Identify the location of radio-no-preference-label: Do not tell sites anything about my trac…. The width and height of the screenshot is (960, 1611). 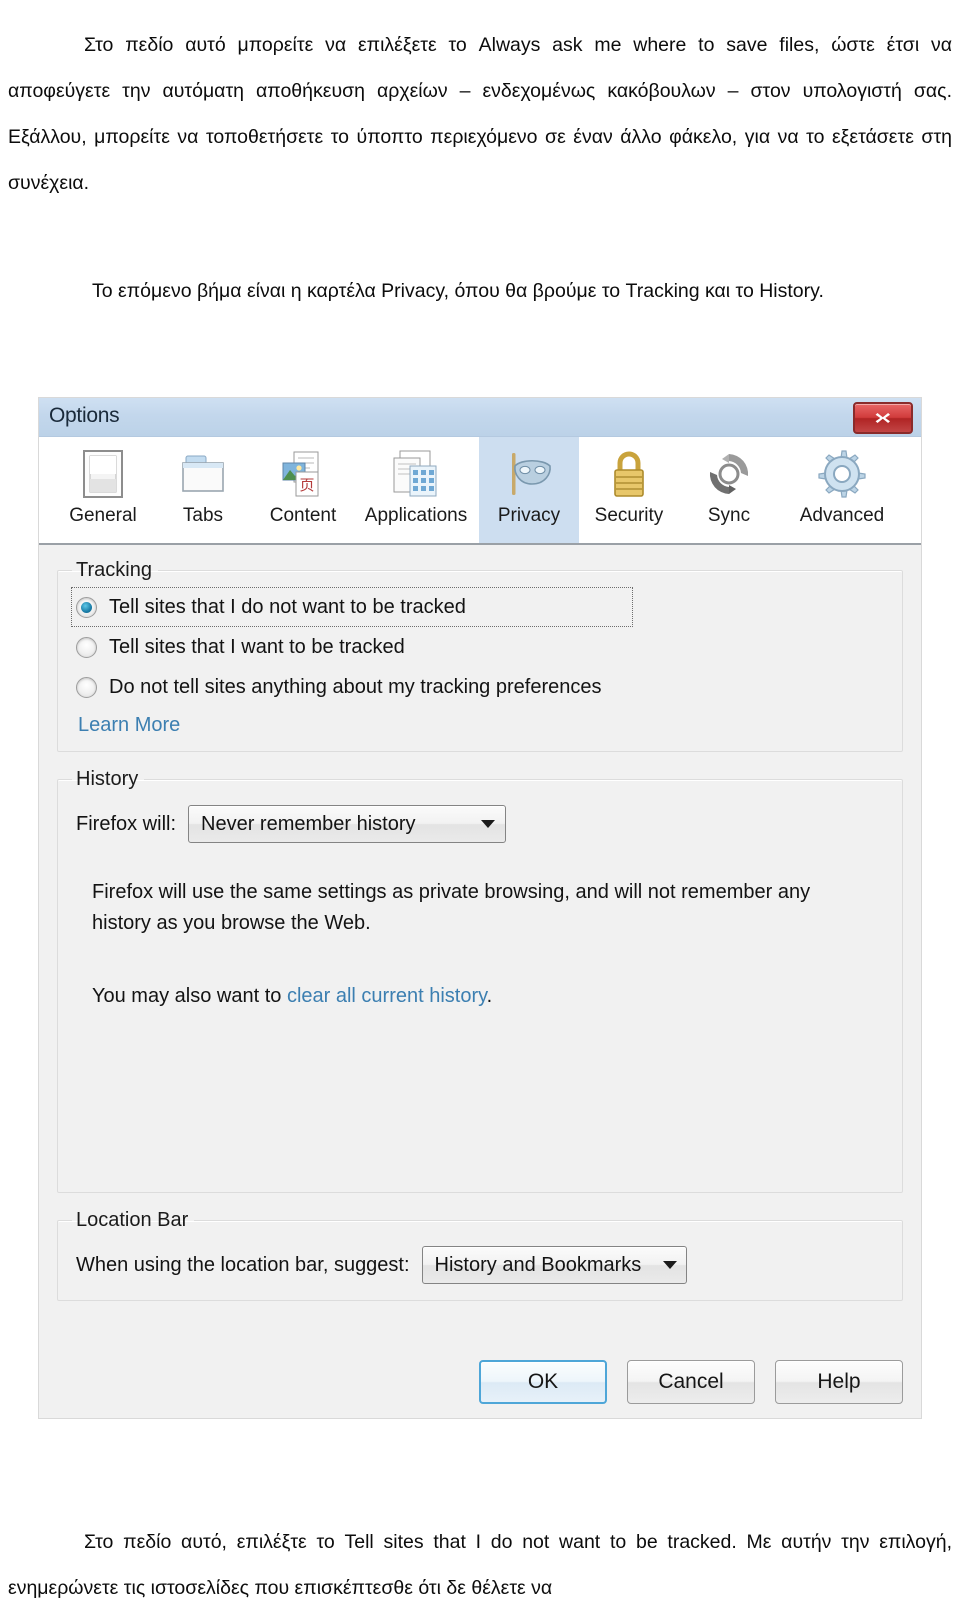
(355, 686).